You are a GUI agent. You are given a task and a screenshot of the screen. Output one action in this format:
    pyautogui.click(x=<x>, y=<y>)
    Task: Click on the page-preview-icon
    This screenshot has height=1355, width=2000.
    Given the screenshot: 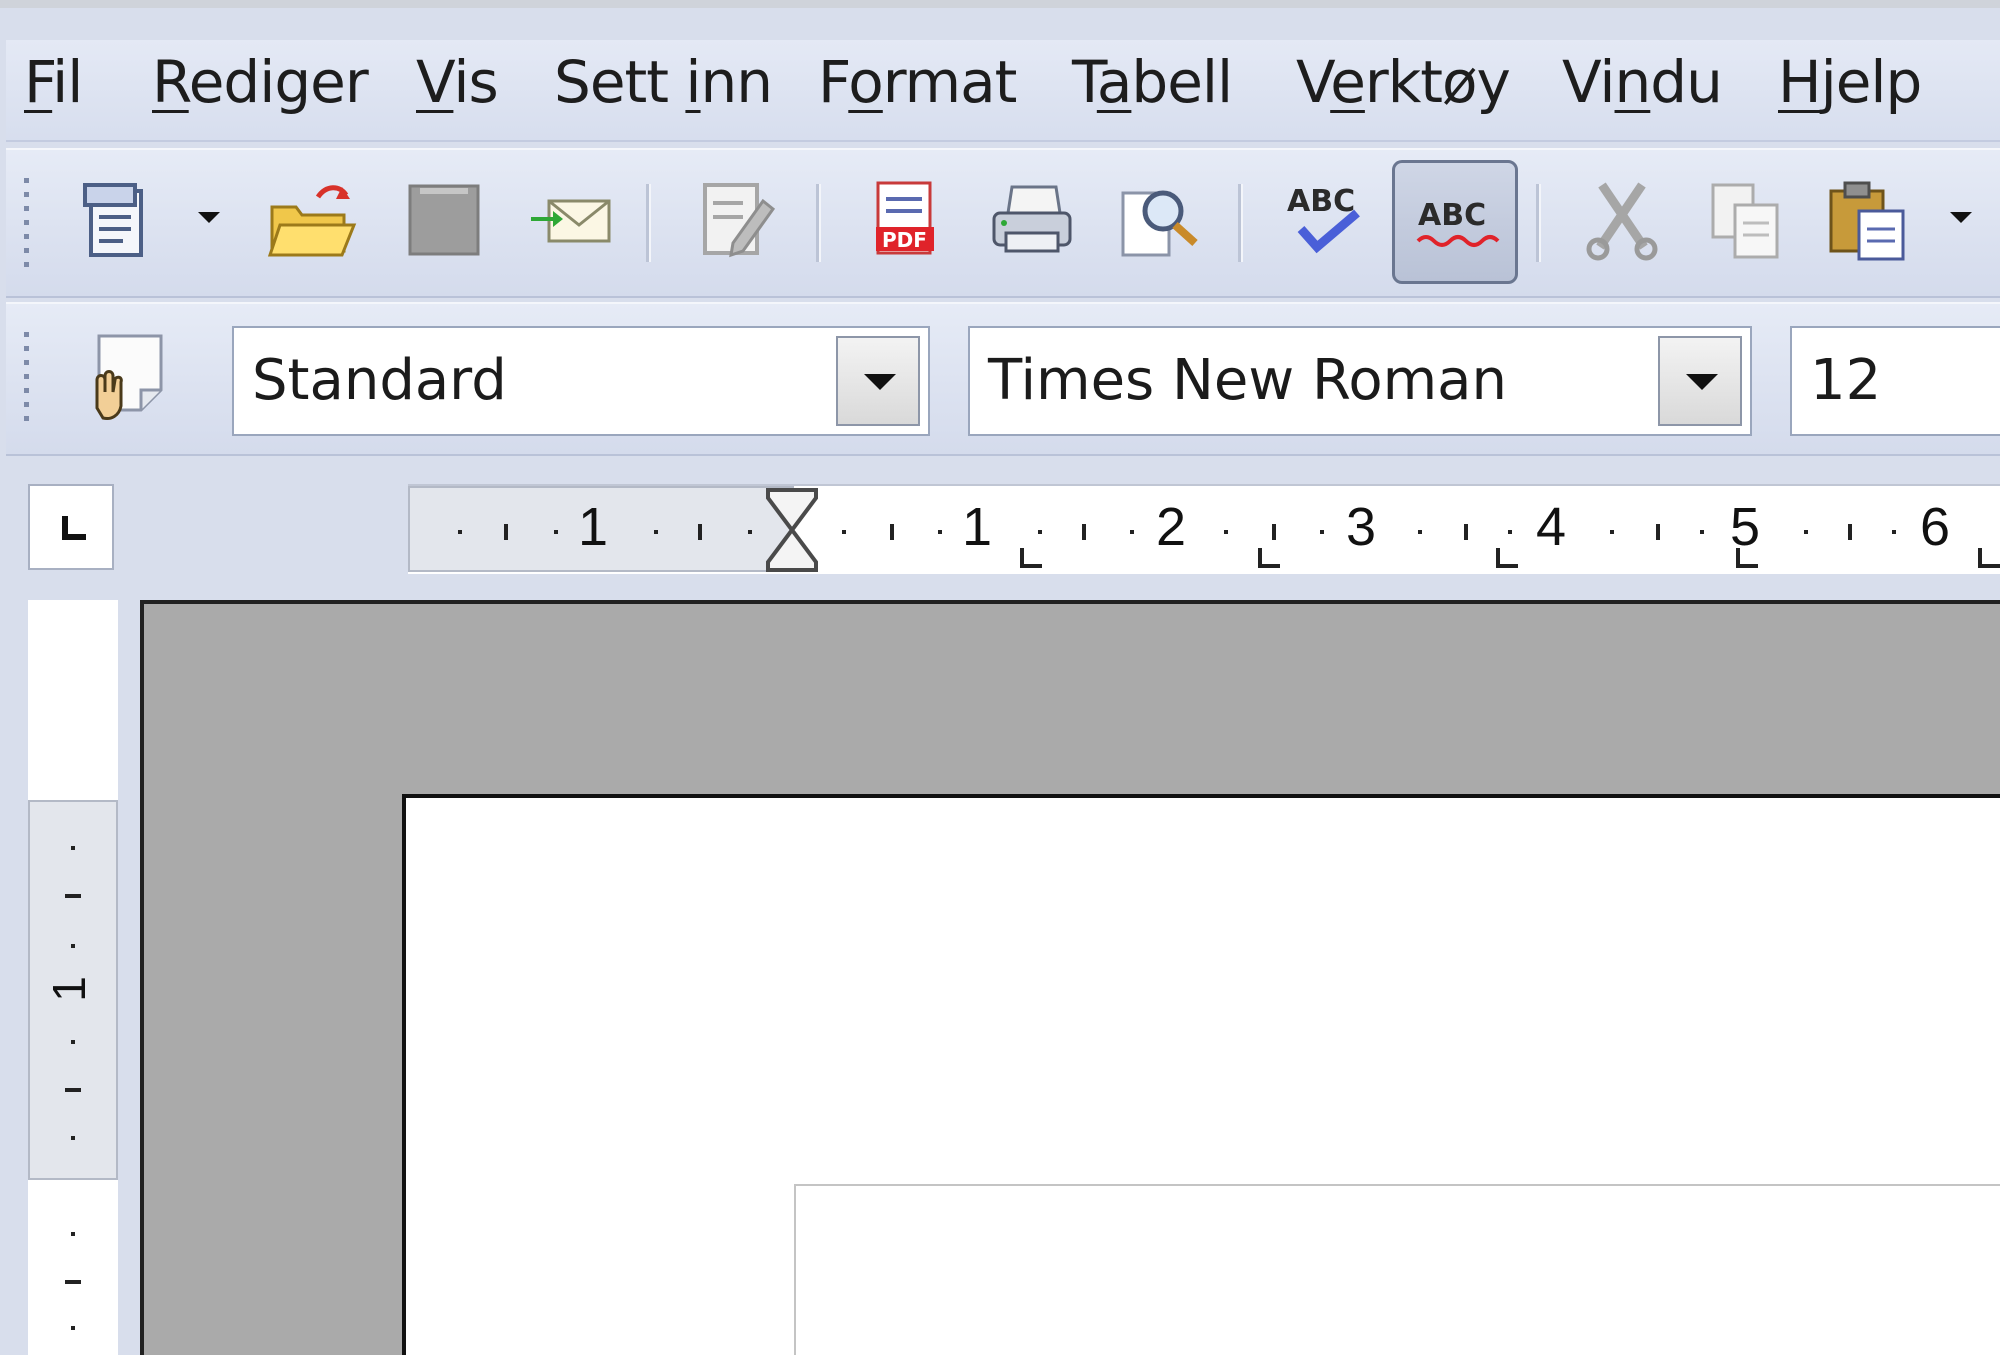 What is the action you would take?
    pyautogui.click(x=1159, y=223)
    